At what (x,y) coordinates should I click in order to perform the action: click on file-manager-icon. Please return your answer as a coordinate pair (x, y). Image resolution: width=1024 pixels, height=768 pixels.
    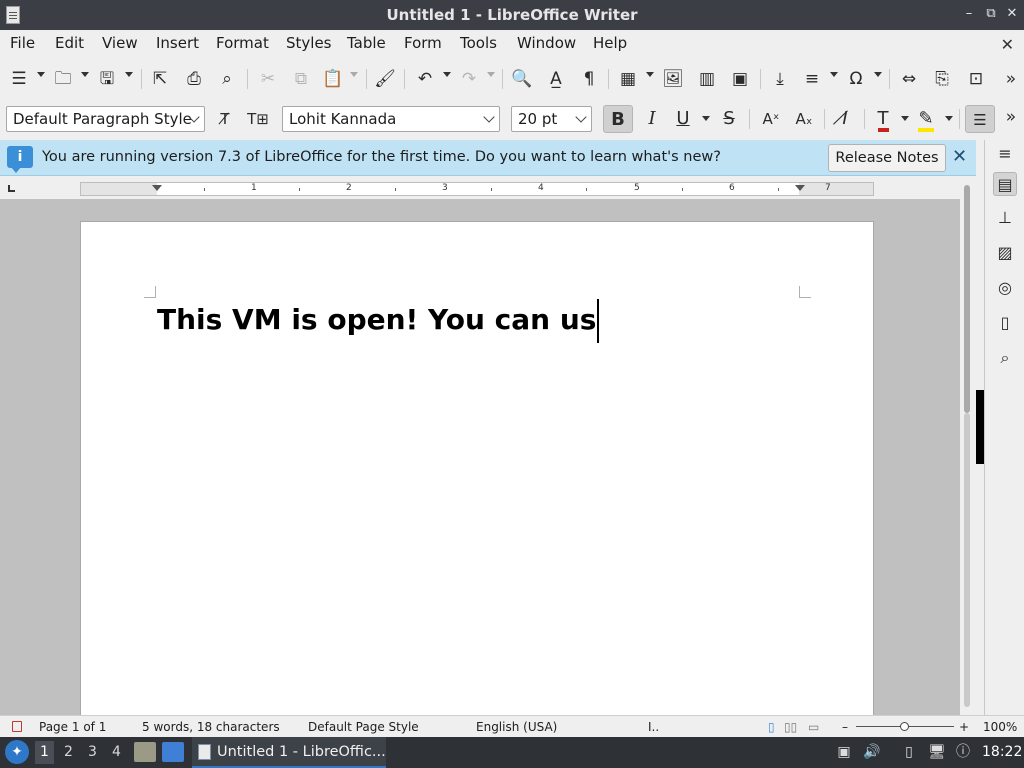
    Looking at the image, I should click on (145, 752).